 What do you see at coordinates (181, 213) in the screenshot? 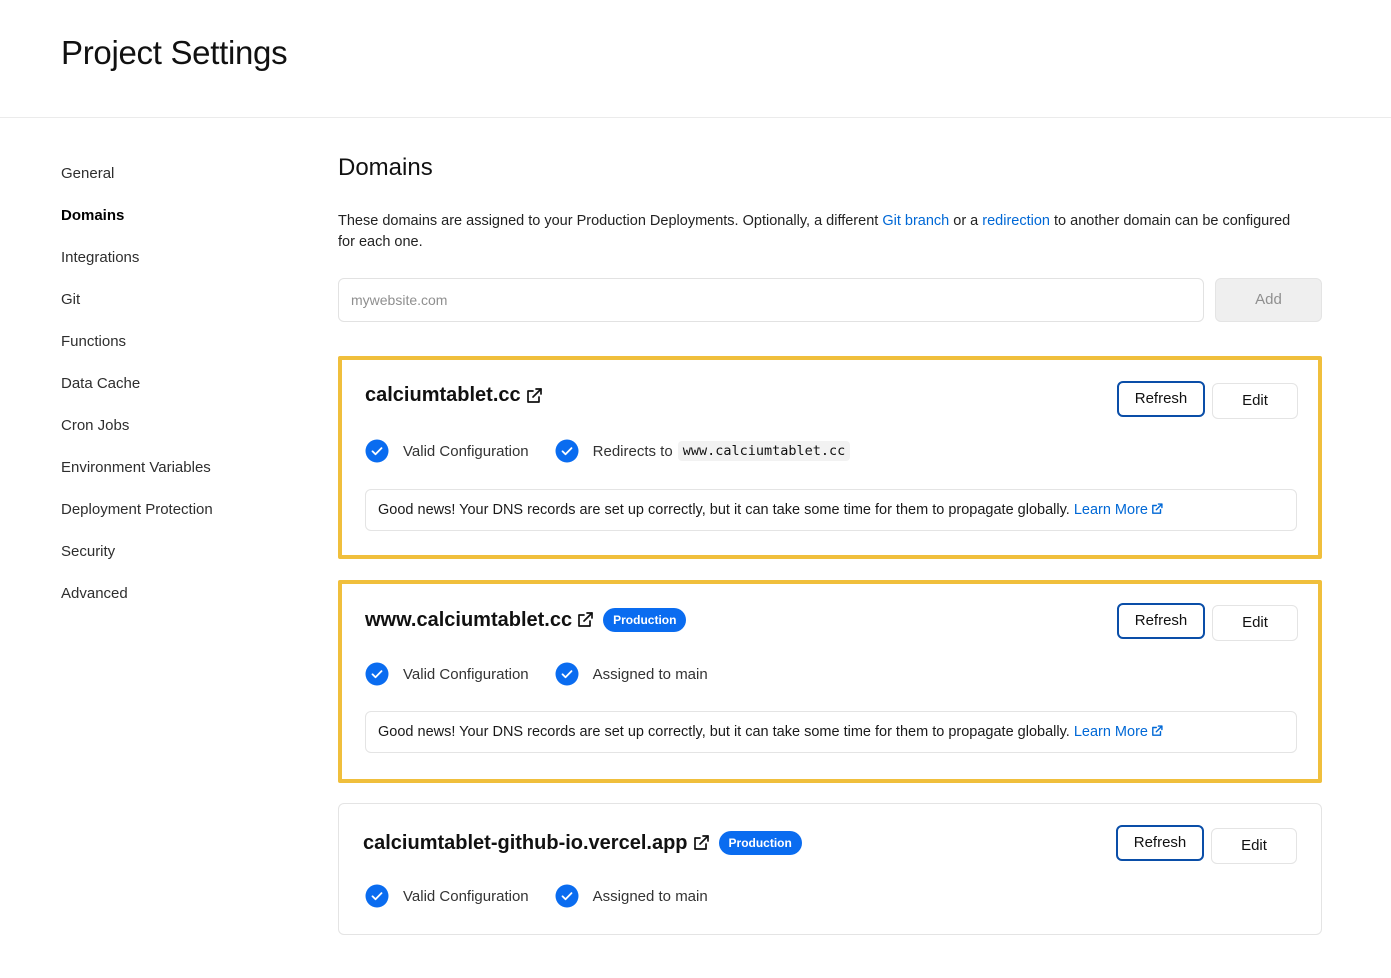
I see `sidebar-item-domains: Domains` at bounding box center [181, 213].